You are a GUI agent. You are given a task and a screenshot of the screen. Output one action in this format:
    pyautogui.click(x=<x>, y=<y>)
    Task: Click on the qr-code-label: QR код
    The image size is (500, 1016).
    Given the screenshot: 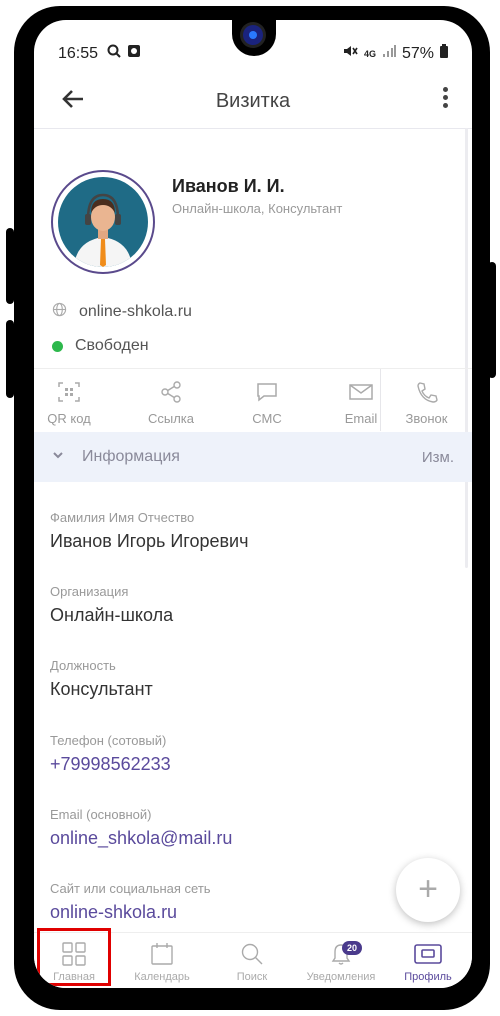 What is the action you would take?
    pyautogui.click(x=69, y=418)
    